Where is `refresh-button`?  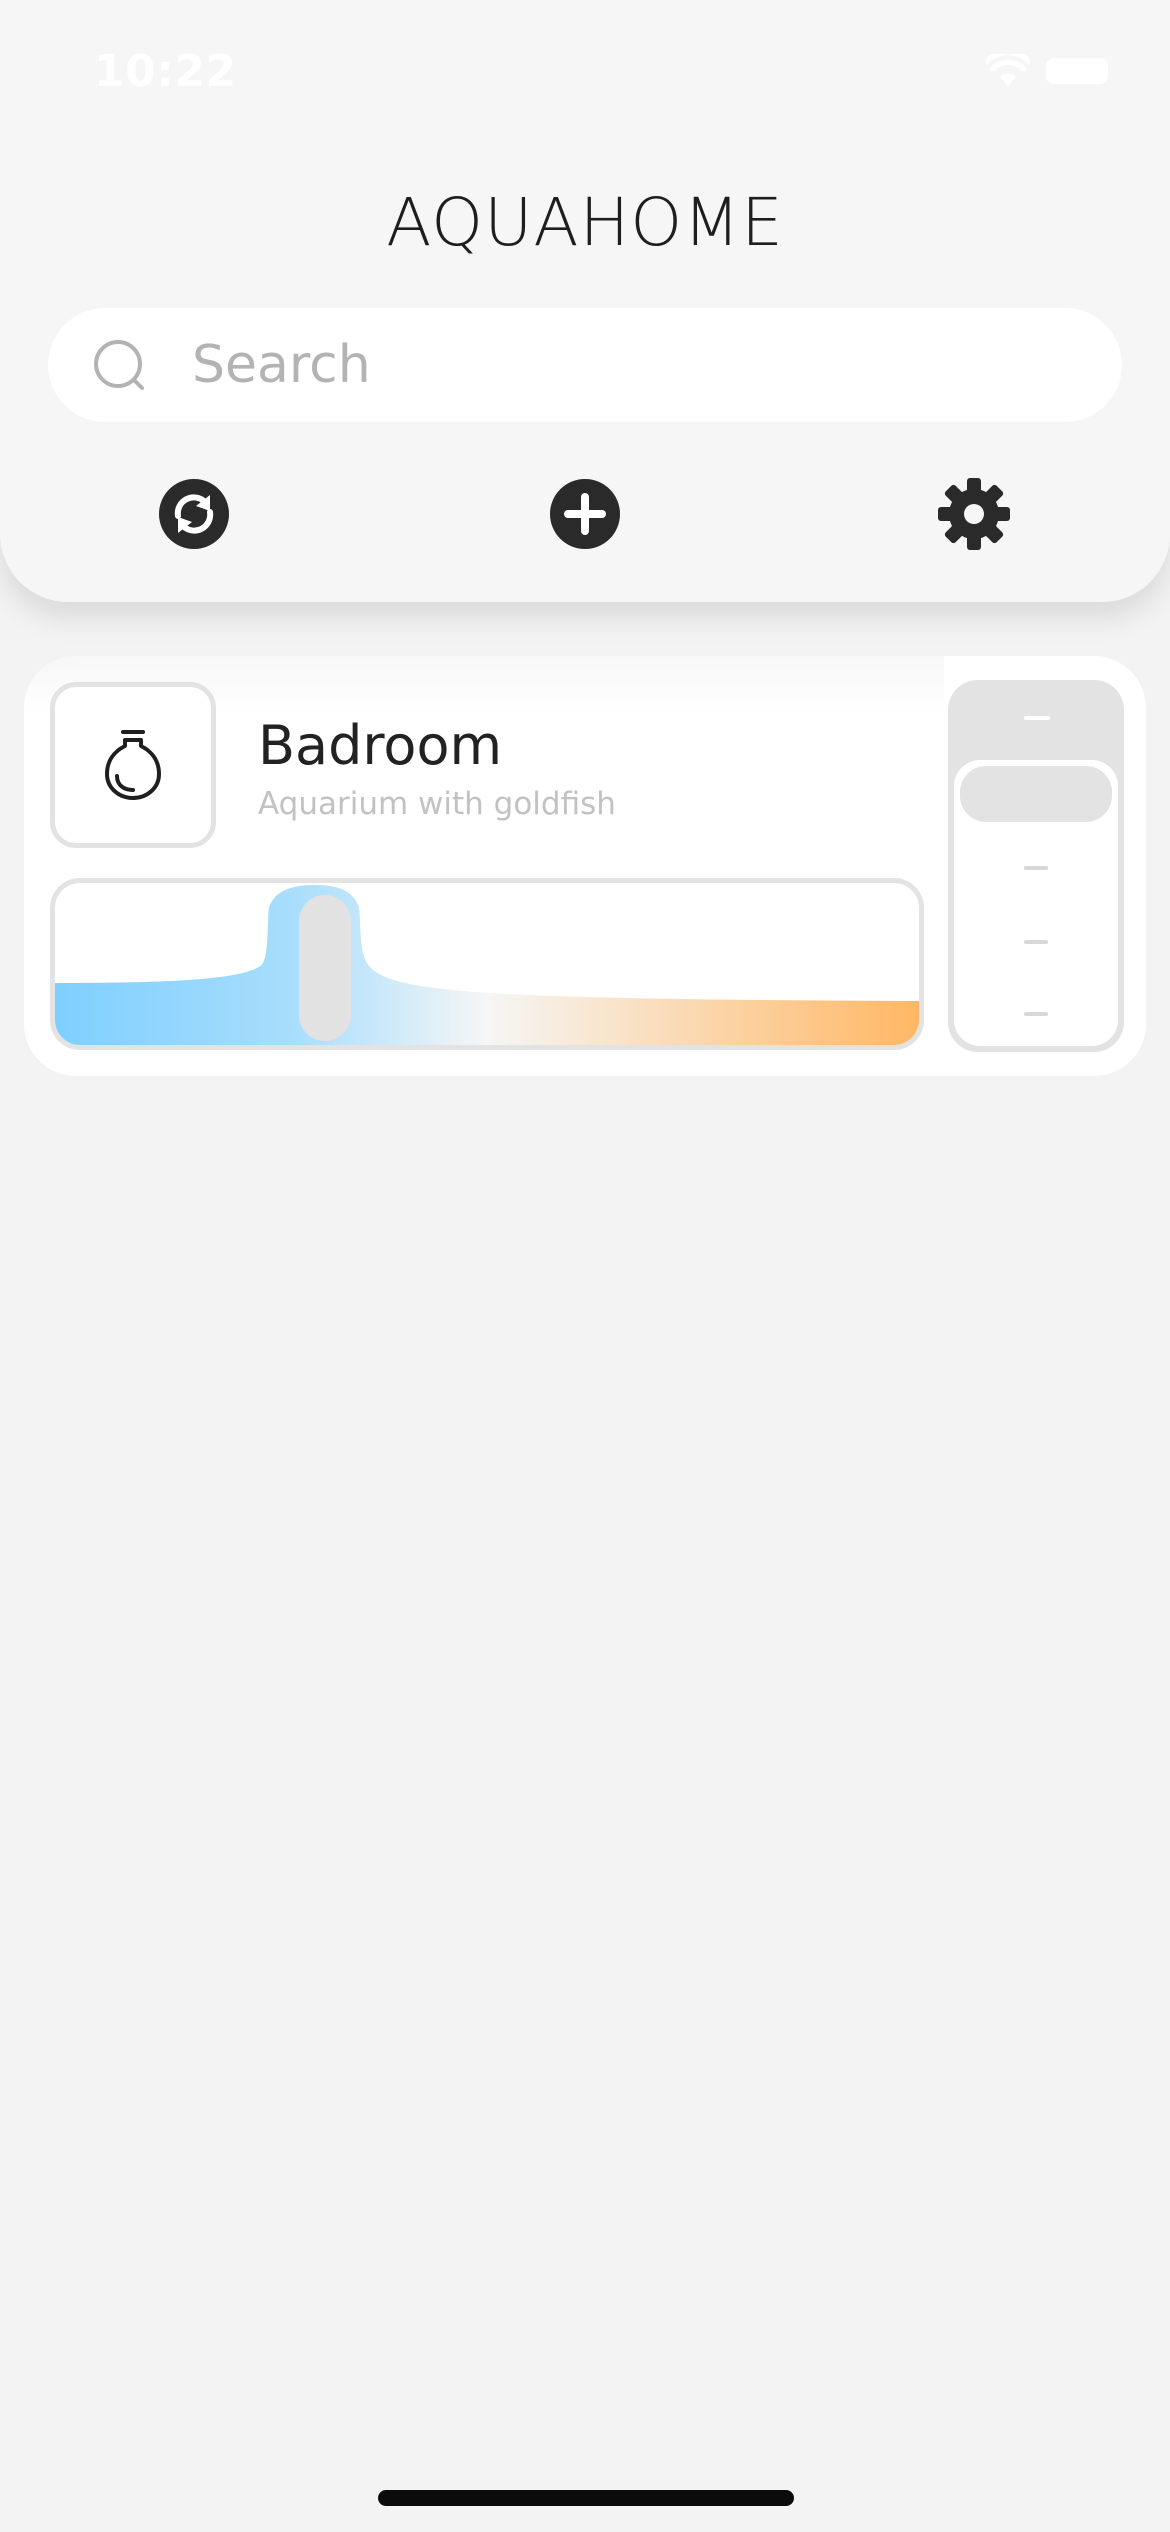
refresh-button is located at coordinates (194, 514).